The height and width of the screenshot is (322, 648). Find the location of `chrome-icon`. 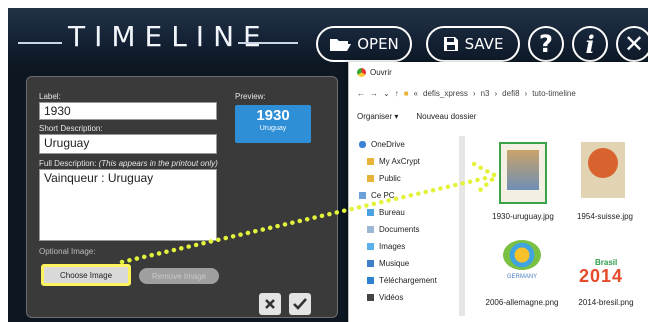

chrome-icon is located at coordinates (361, 72).